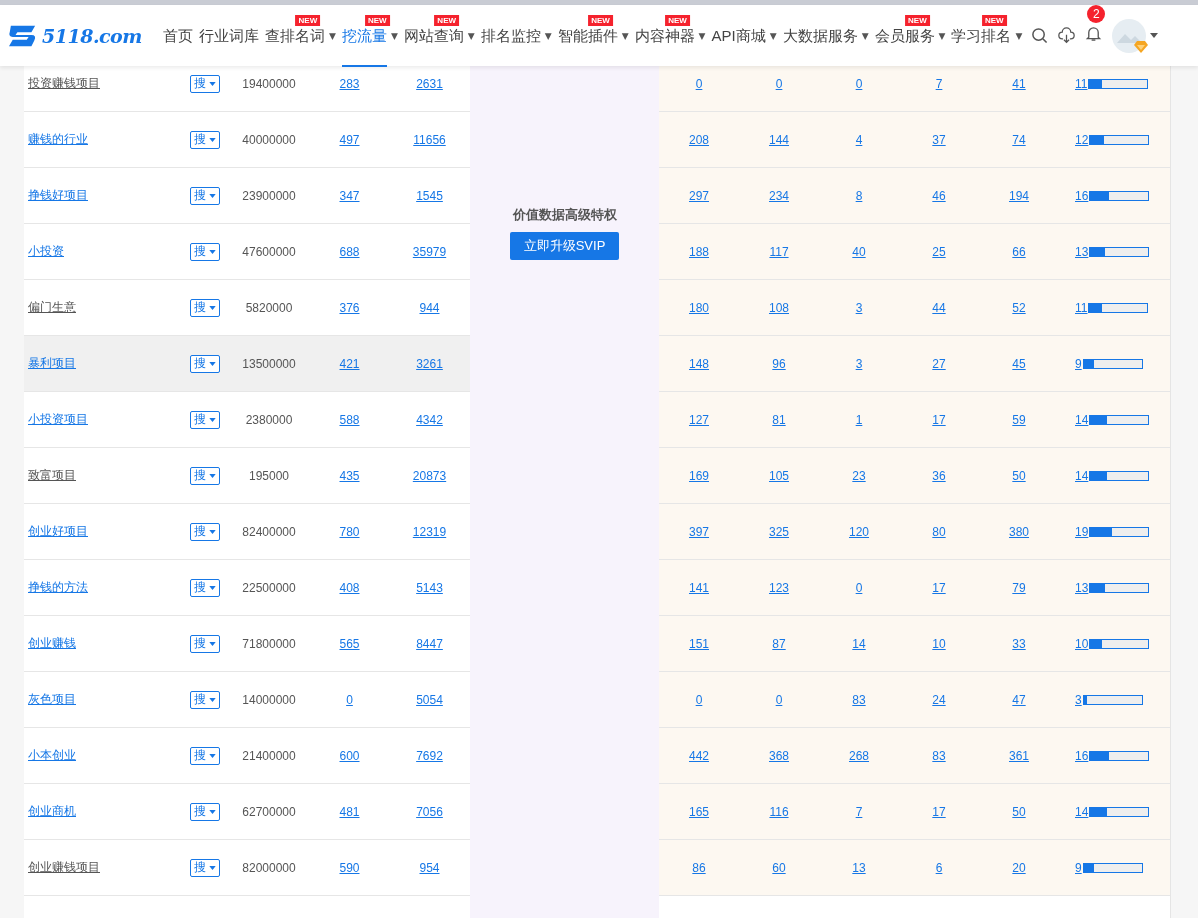 The height and width of the screenshot is (918, 1198). Describe the element at coordinates (1082, 531) in the screenshot. I see `score-link: 19` at that location.